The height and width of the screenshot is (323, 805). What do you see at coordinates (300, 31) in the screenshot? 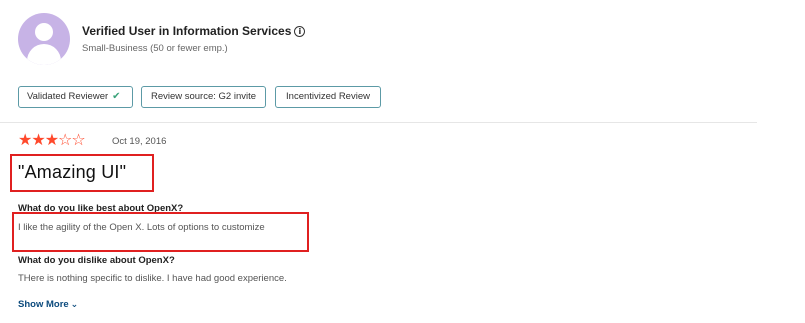
I see `info-icon: i` at bounding box center [300, 31].